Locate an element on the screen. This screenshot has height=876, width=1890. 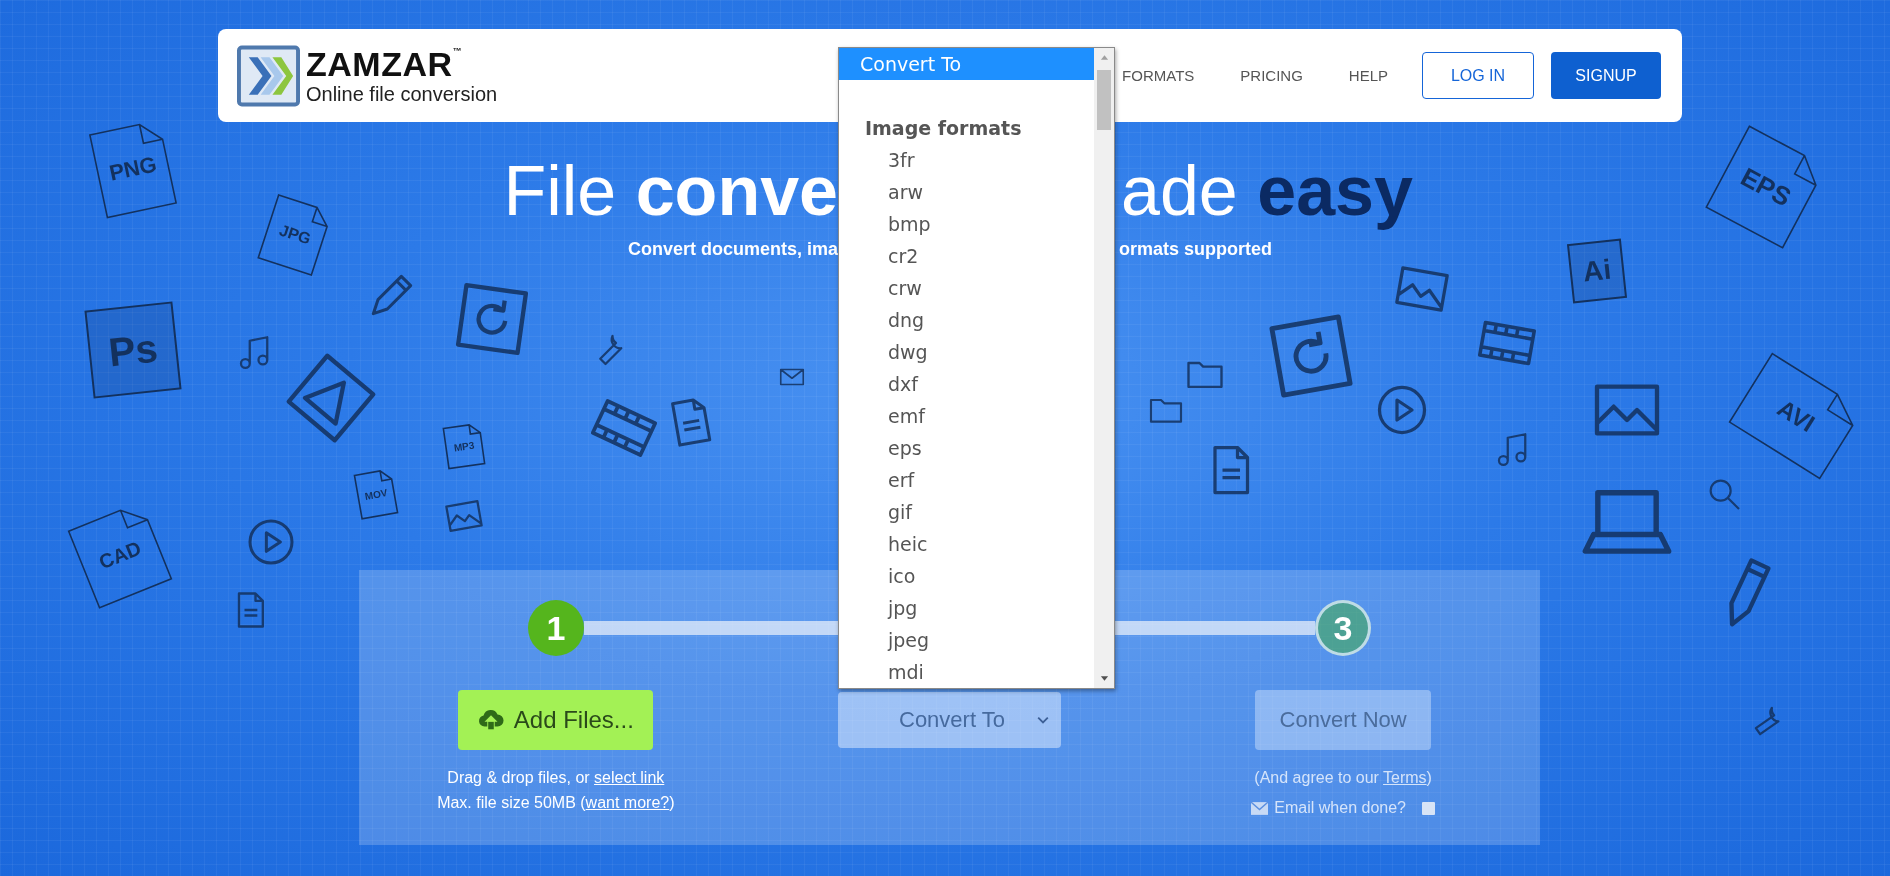
headline: File conve is located at coordinates (670, 191).